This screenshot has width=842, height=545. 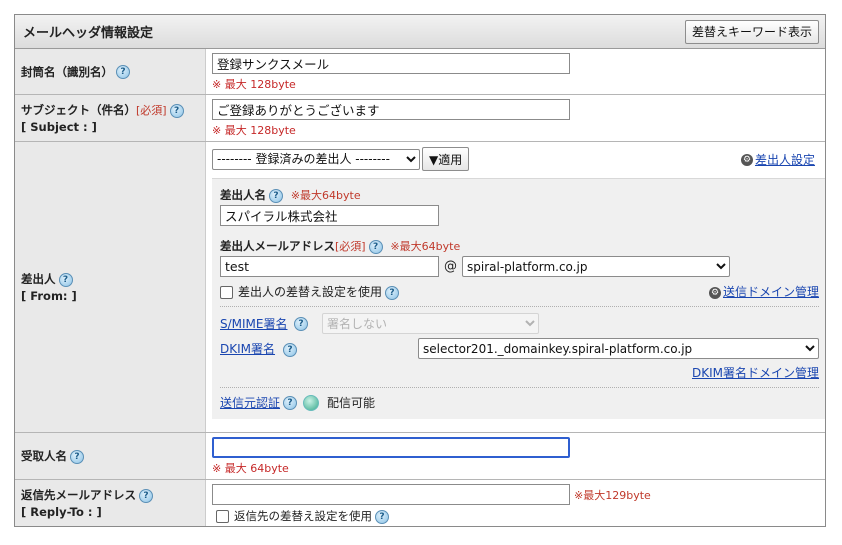 What do you see at coordinates (78, 110) in the screenshot?
I see `subject-label: サブジェクト（件名）` at bounding box center [78, 110].